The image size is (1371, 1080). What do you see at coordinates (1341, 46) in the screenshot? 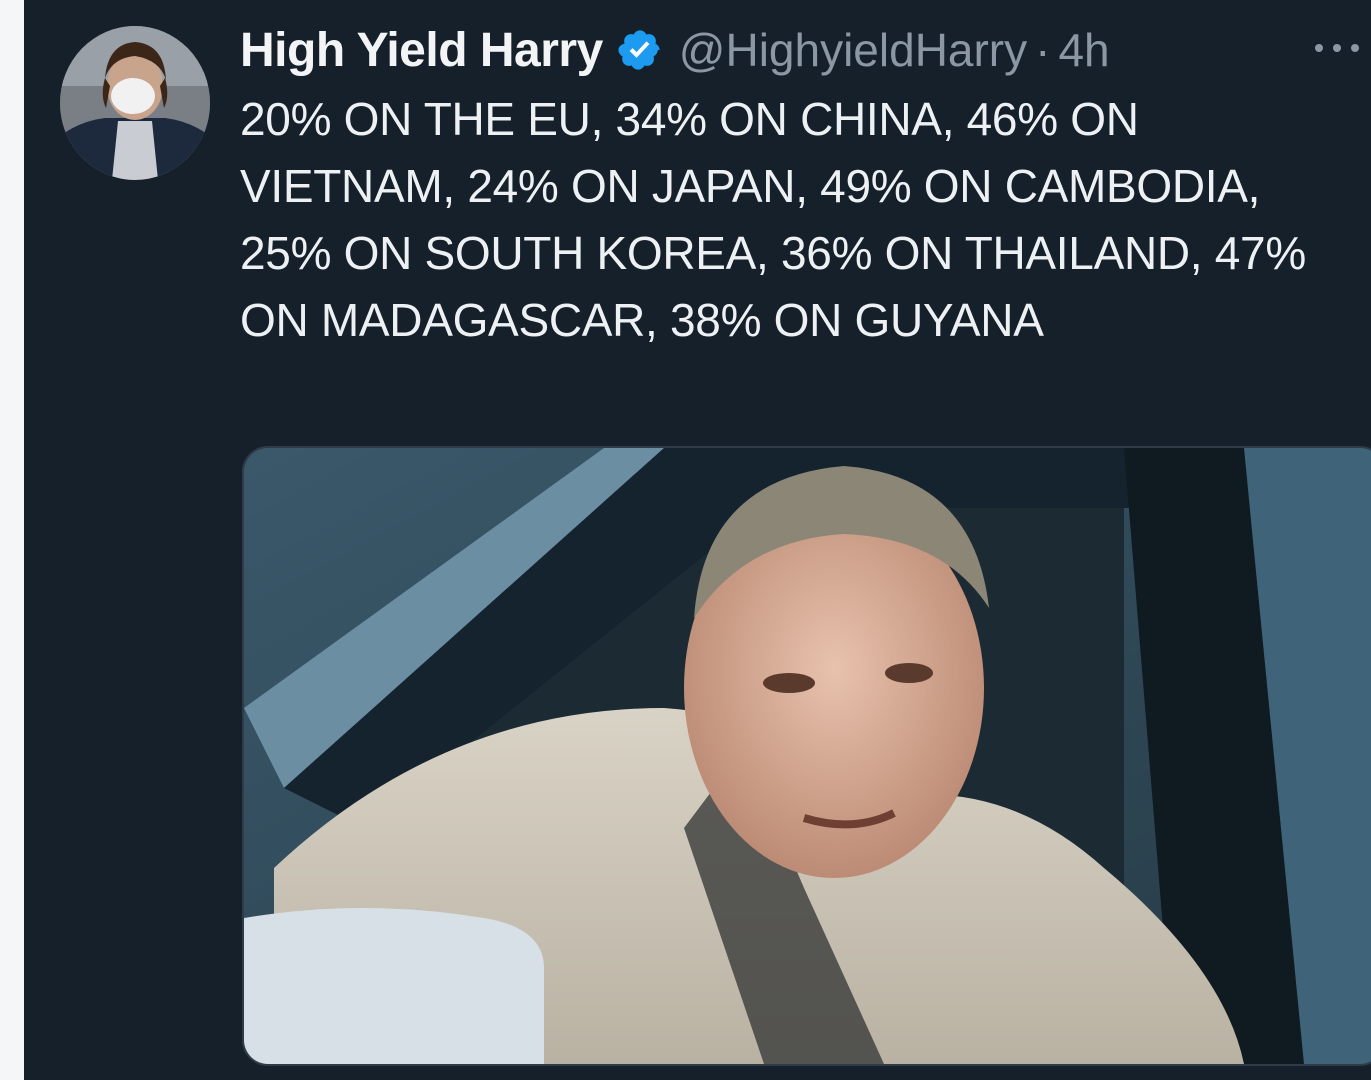
I see `more-dots-icon` at bounding box center [1341, 46].